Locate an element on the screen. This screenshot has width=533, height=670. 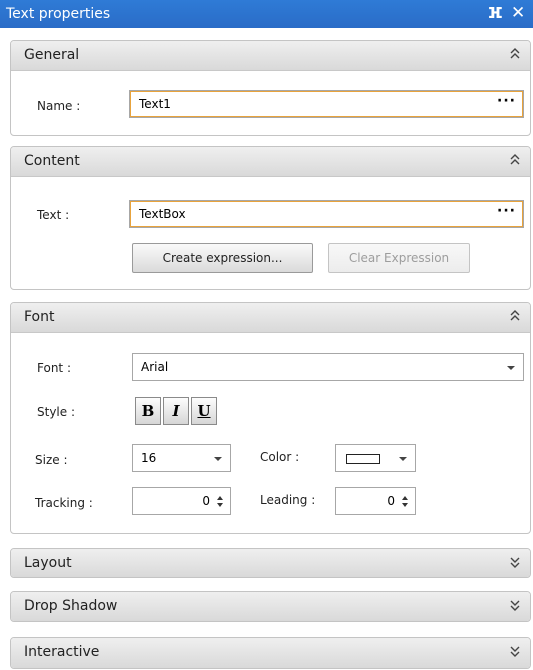
font-select: Arial is located at coordinates (328, 367).